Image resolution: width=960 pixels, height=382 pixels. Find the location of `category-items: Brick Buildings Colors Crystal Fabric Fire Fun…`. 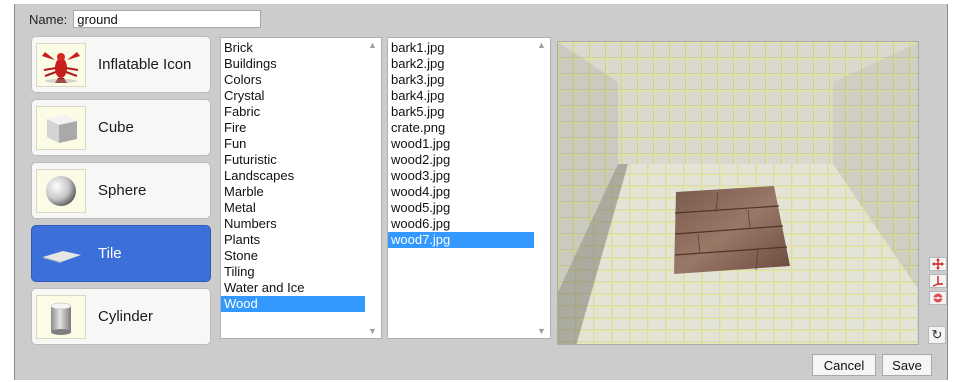

category-items: Brick Buildings Colors Crystal Fabric Fire Fun… is located at coordinates (301, 175).